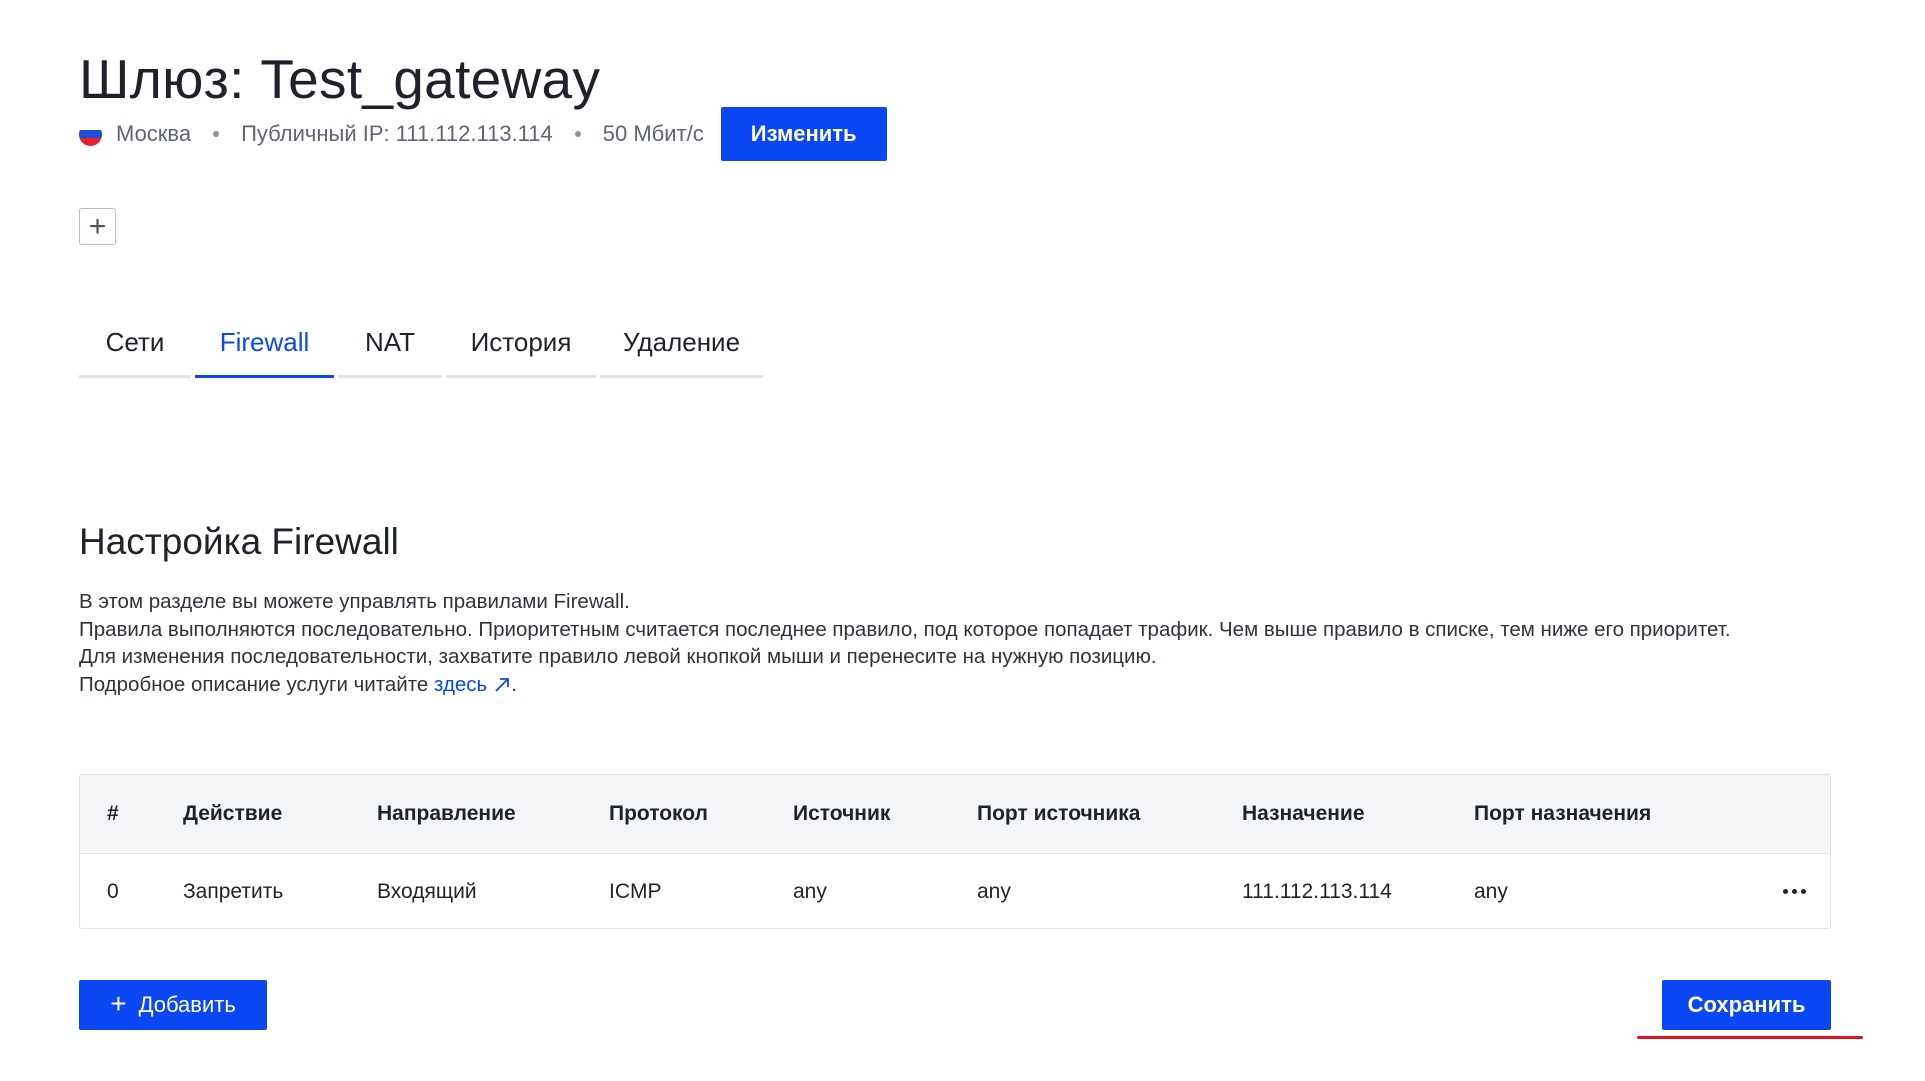  I want to click on section-title: Настройка Firewall, so click(239, 541).